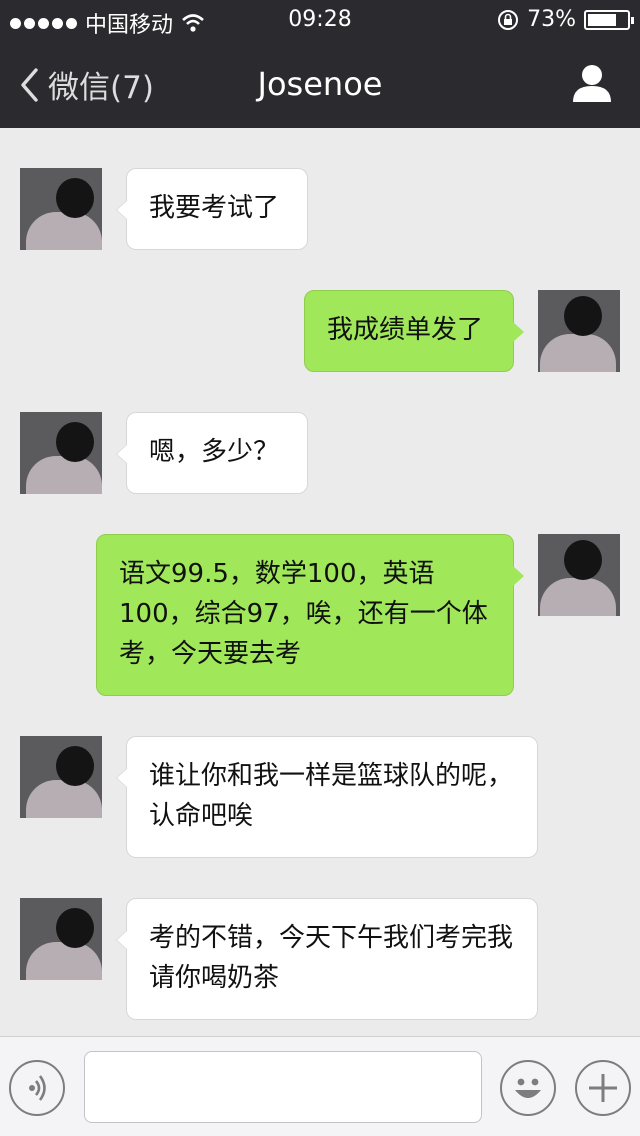  I want to click on person-icon, so click(592, 83).